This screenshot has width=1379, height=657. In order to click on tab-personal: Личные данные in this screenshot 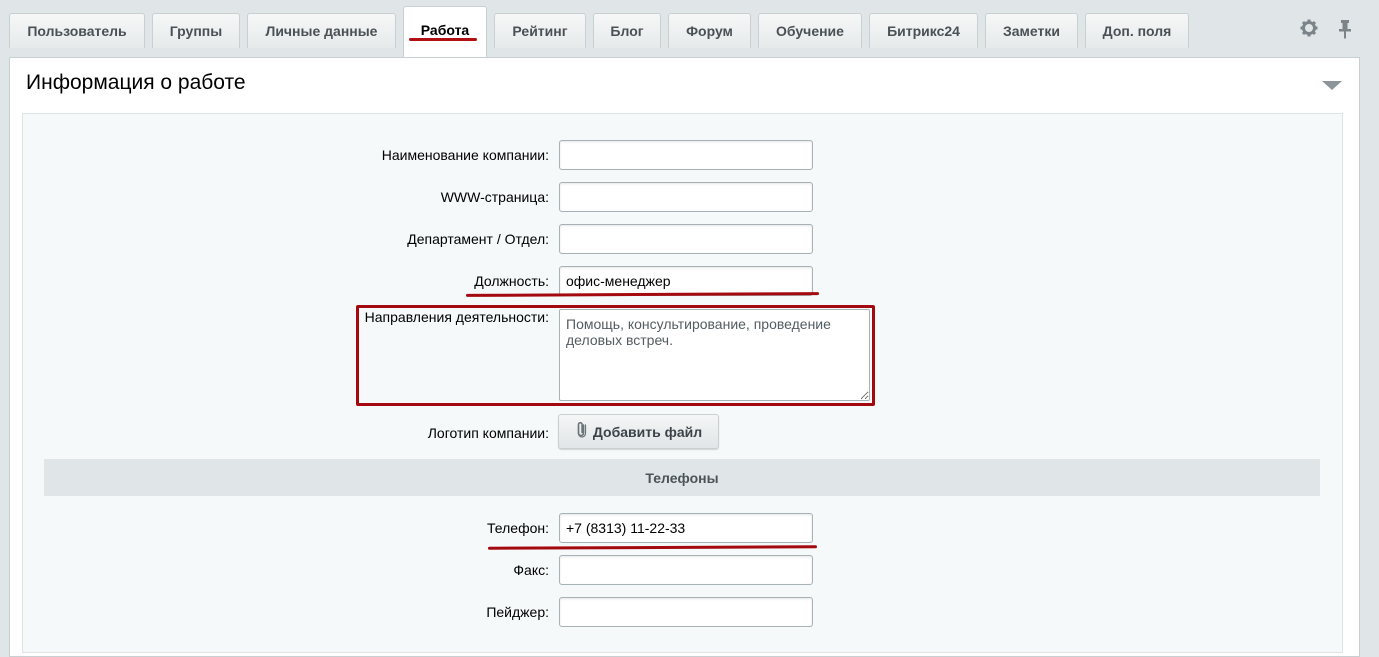, I will do `click(321, 30)`.